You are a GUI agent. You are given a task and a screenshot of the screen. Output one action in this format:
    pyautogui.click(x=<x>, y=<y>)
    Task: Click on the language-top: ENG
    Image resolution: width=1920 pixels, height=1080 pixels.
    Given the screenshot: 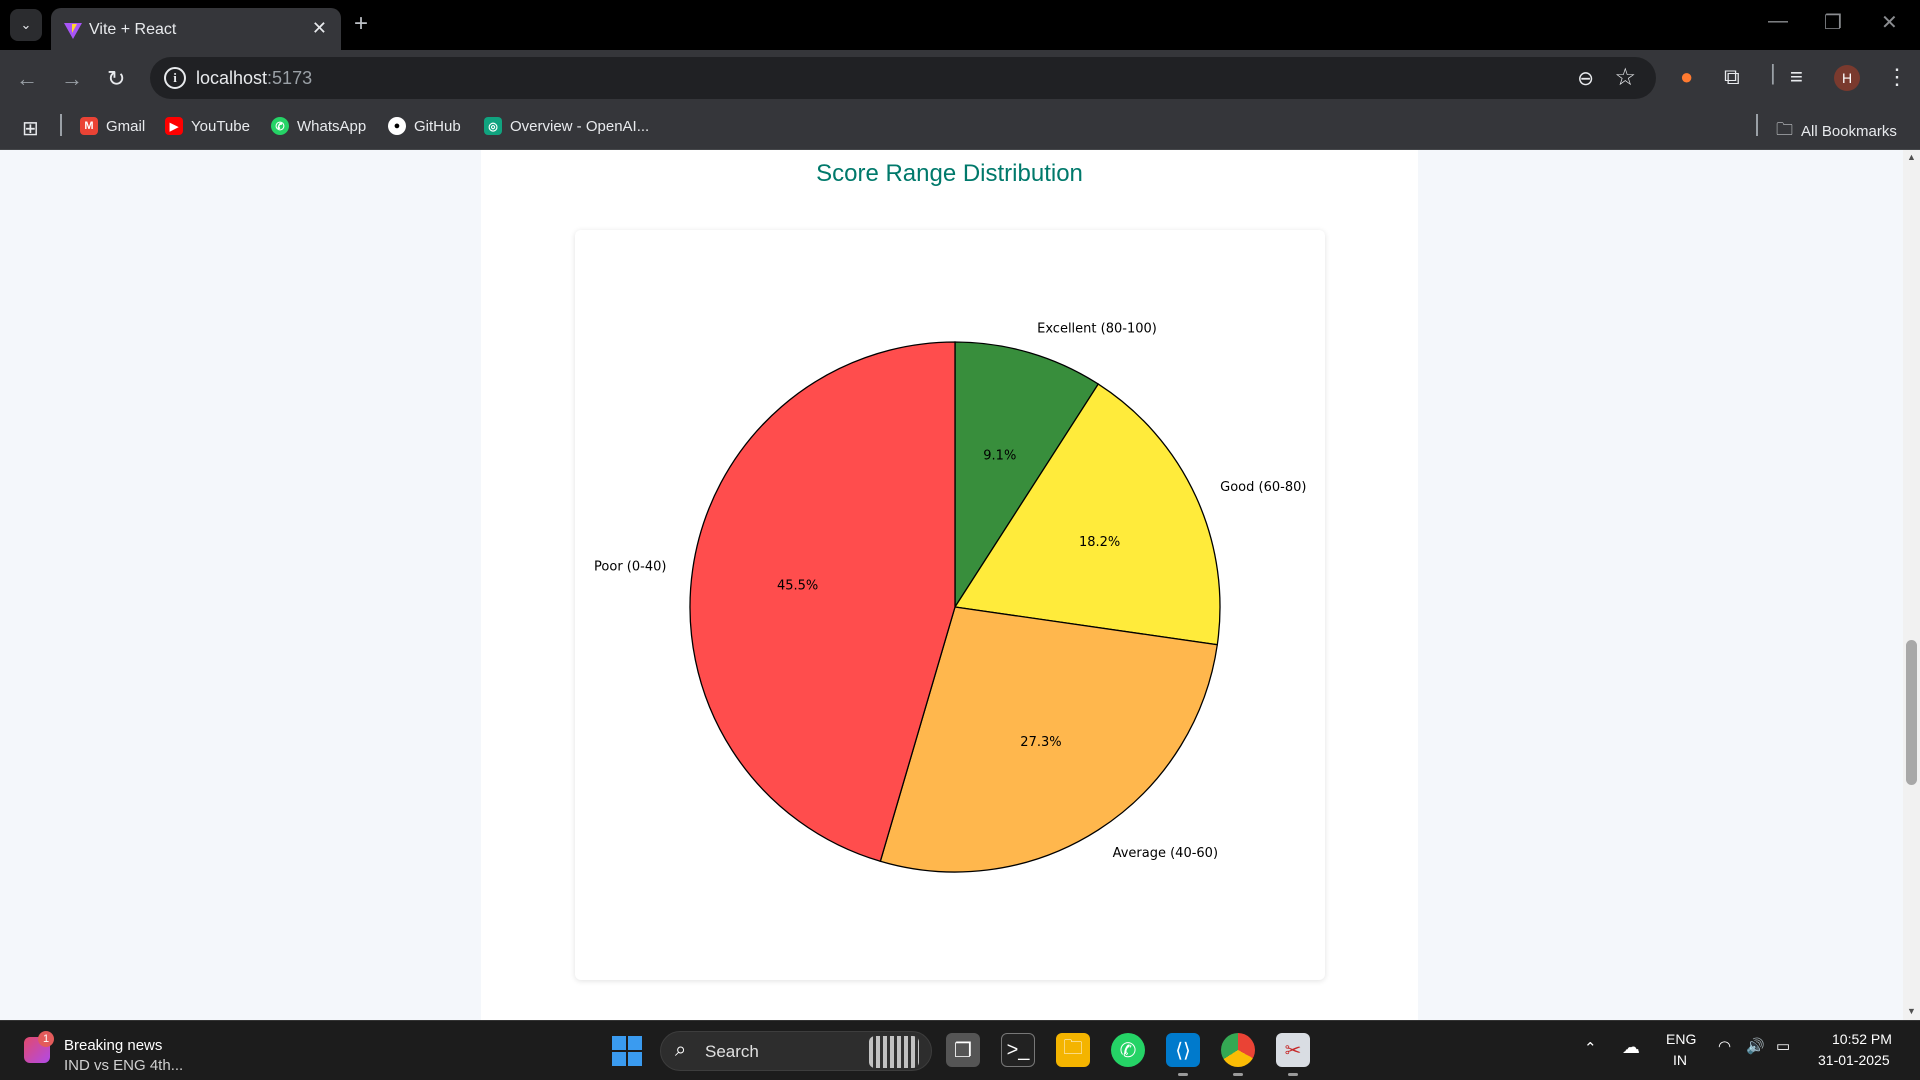 What is the action you would take?
    pyautogui.click(x=1681, y=1039)
    